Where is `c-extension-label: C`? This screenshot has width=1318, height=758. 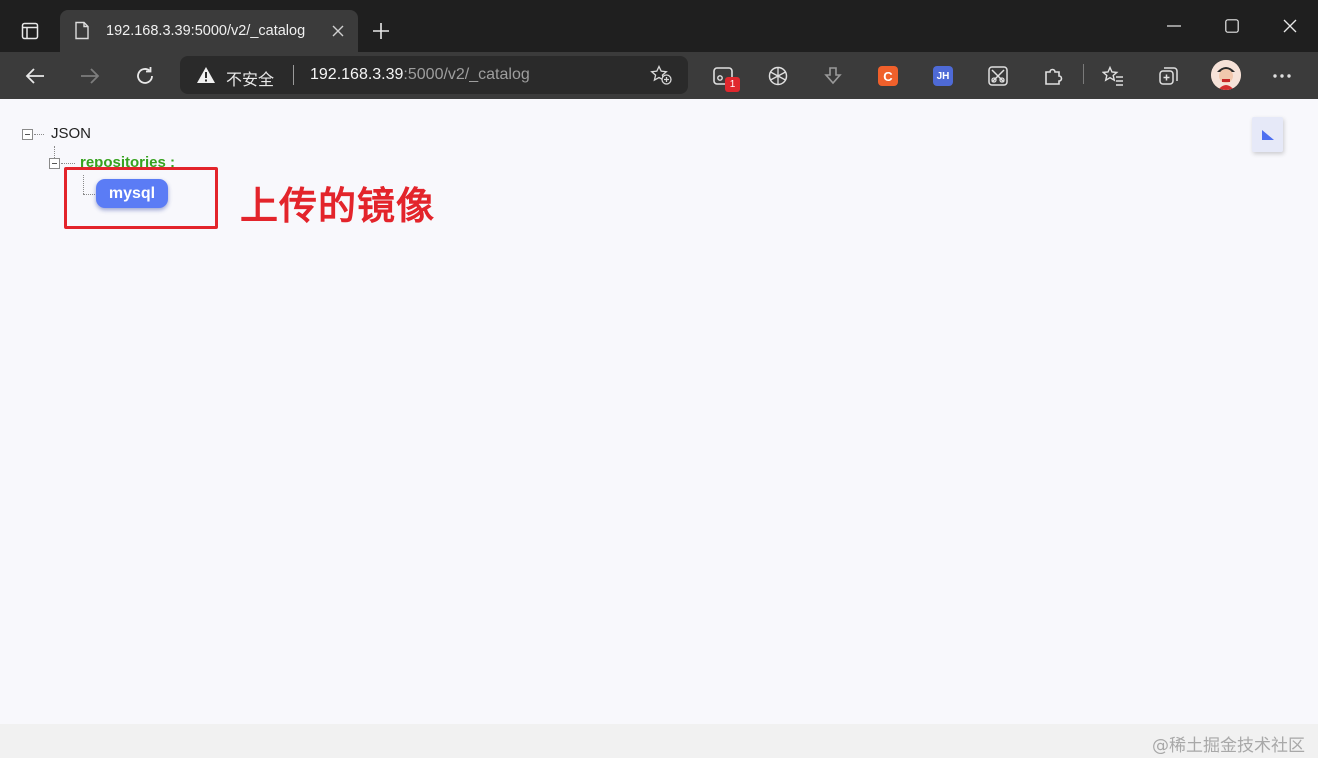 c-extension-label: C is located at coordinates (888, 76).